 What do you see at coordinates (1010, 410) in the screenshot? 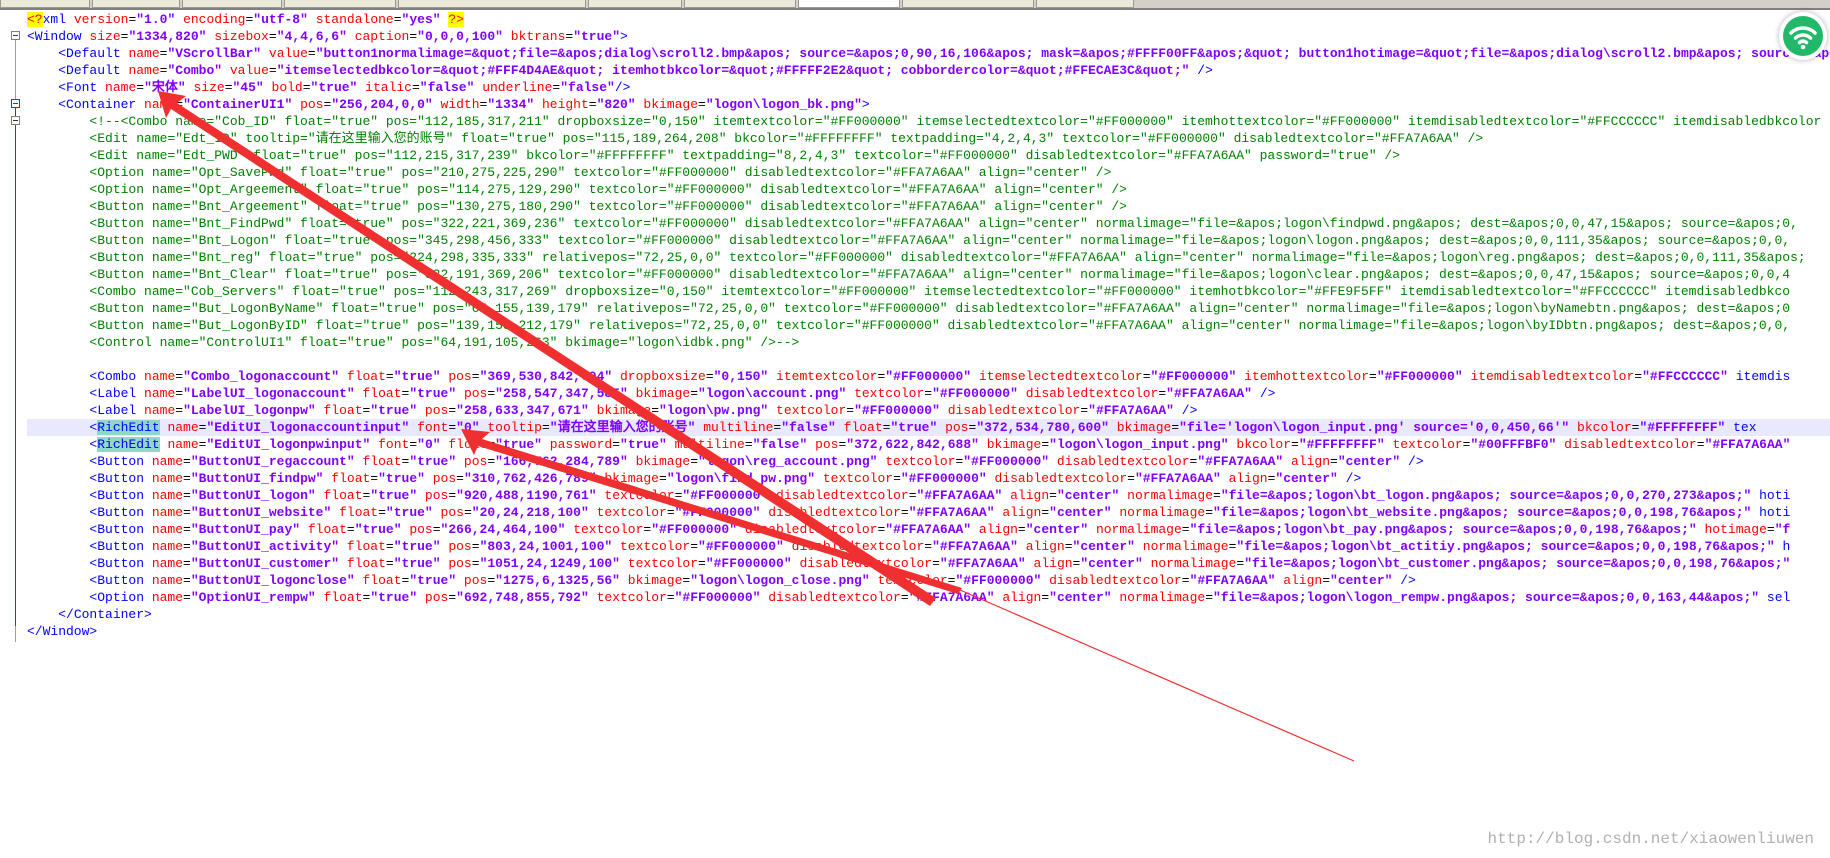
I see `code-token: disabledtextcolor` at bounding box center [1010, 410].